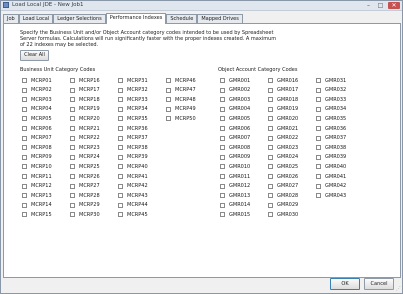  I want to click on checkbox-item-gmr002: GMR002, so click(235, 90).